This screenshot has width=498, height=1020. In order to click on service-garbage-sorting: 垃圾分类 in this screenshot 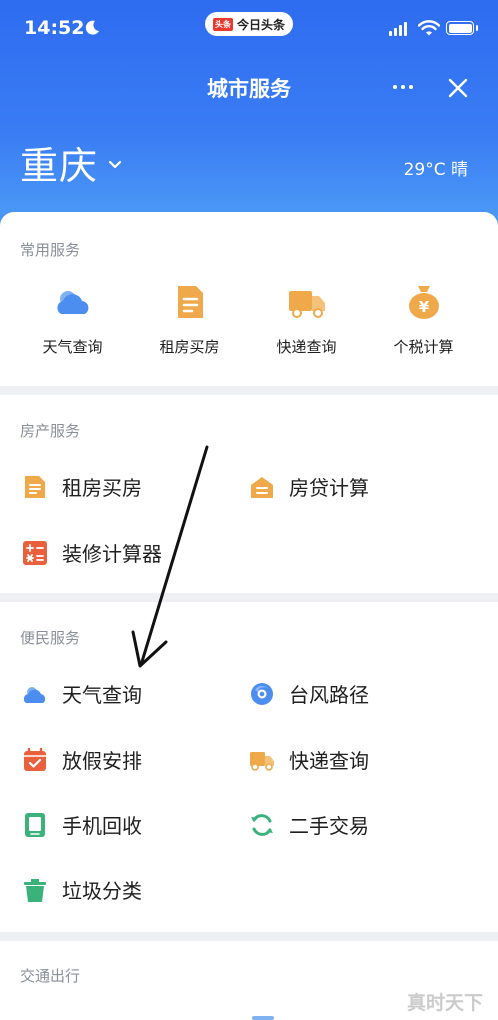, I will do `click(82, 889)`.